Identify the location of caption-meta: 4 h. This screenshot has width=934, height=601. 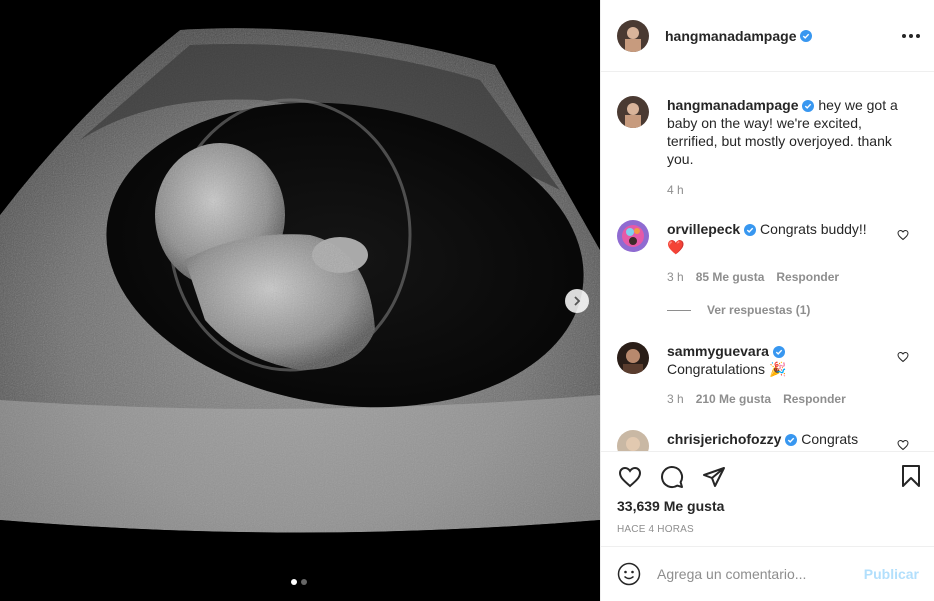
(675, 190).